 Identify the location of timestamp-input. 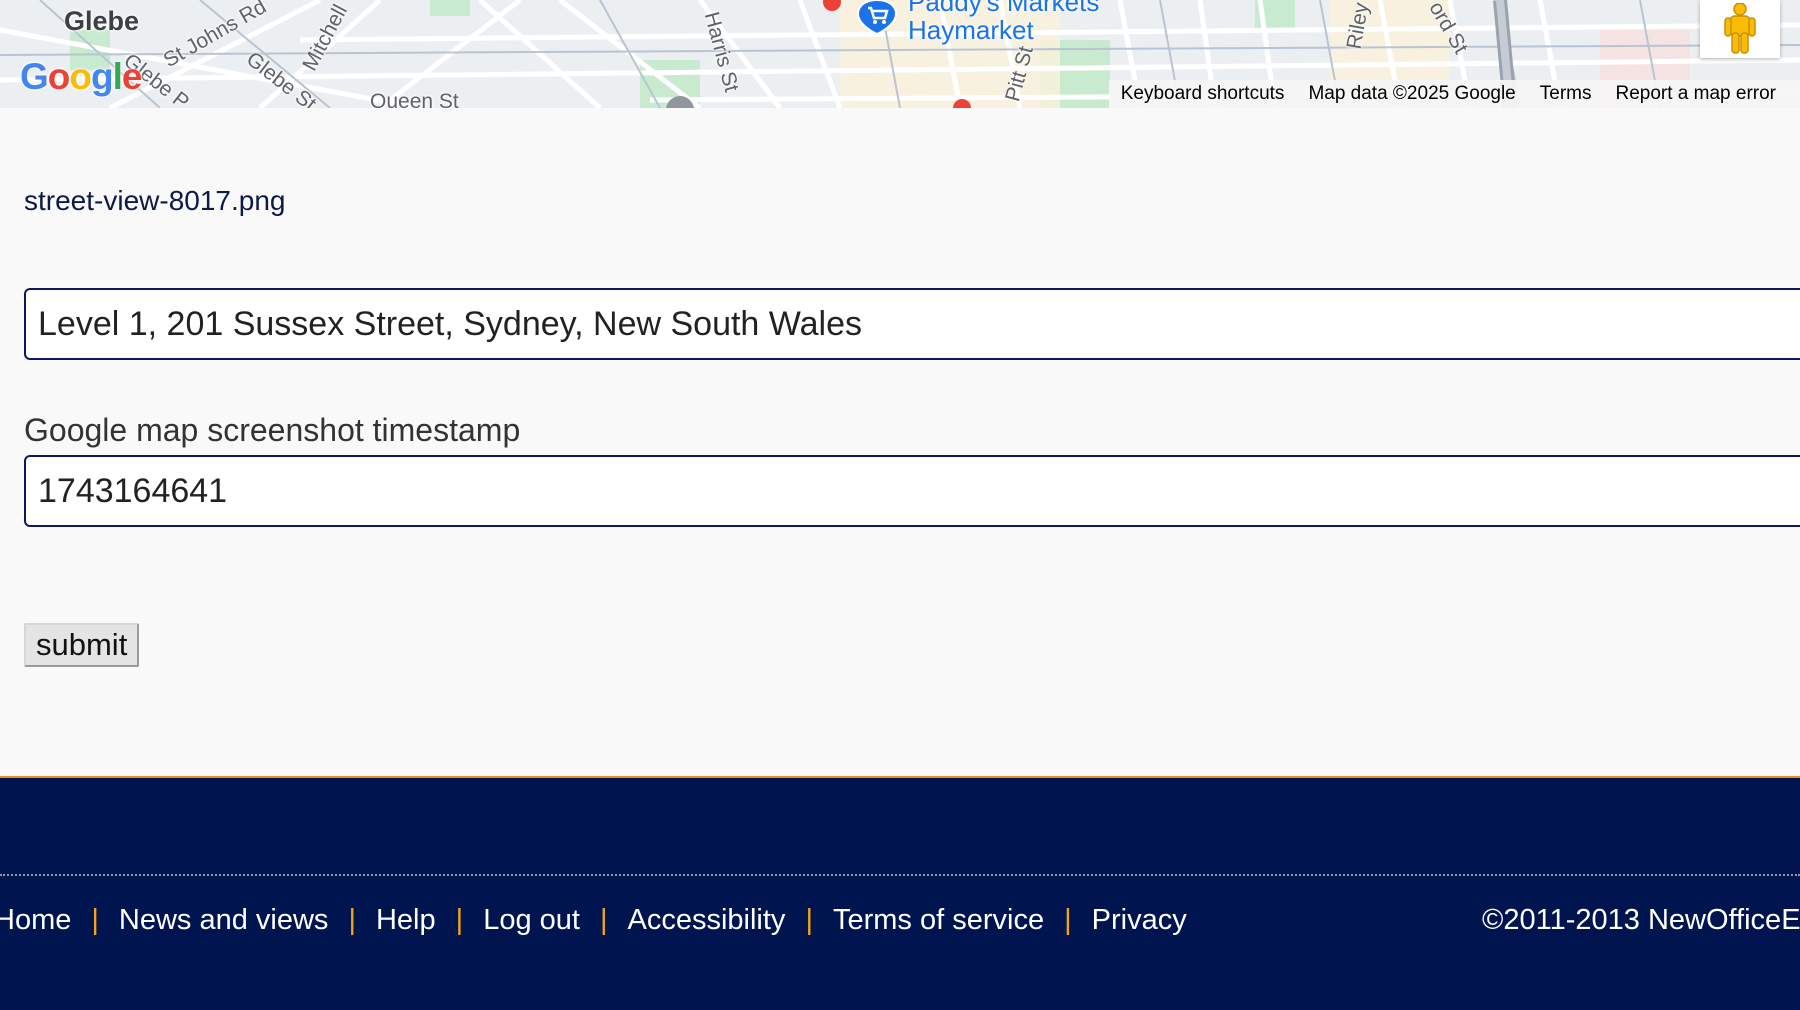
(912, 491).